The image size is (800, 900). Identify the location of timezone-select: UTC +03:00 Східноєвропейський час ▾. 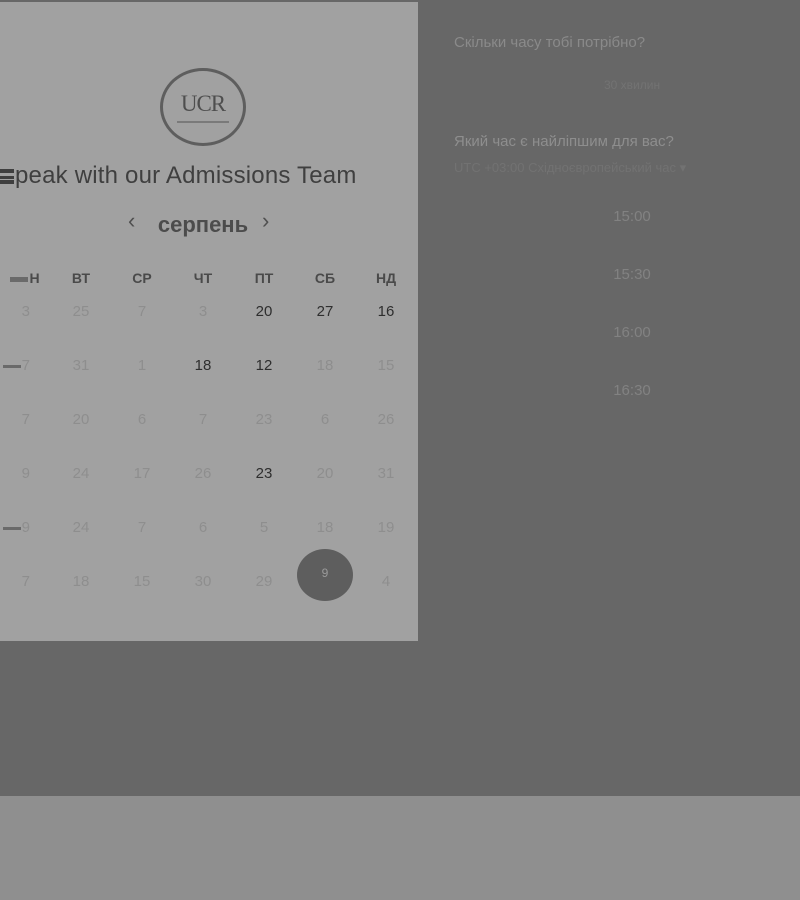
(570, 168).